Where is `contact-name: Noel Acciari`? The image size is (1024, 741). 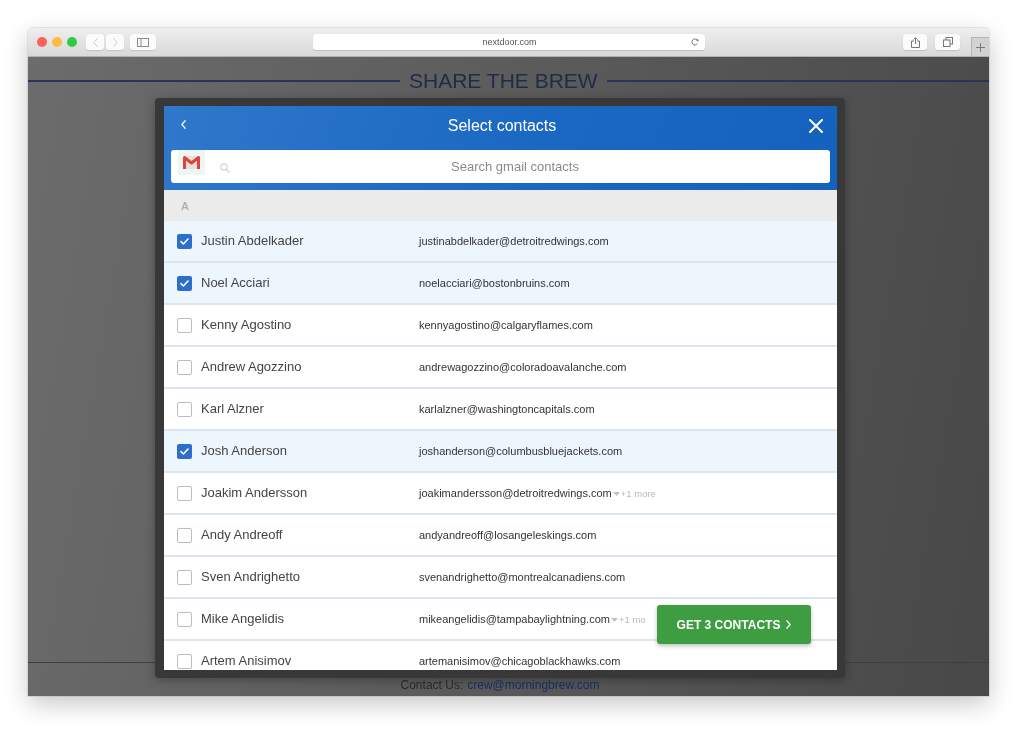
contact-name: Noel Acciari is located at coordinates (236, 282).